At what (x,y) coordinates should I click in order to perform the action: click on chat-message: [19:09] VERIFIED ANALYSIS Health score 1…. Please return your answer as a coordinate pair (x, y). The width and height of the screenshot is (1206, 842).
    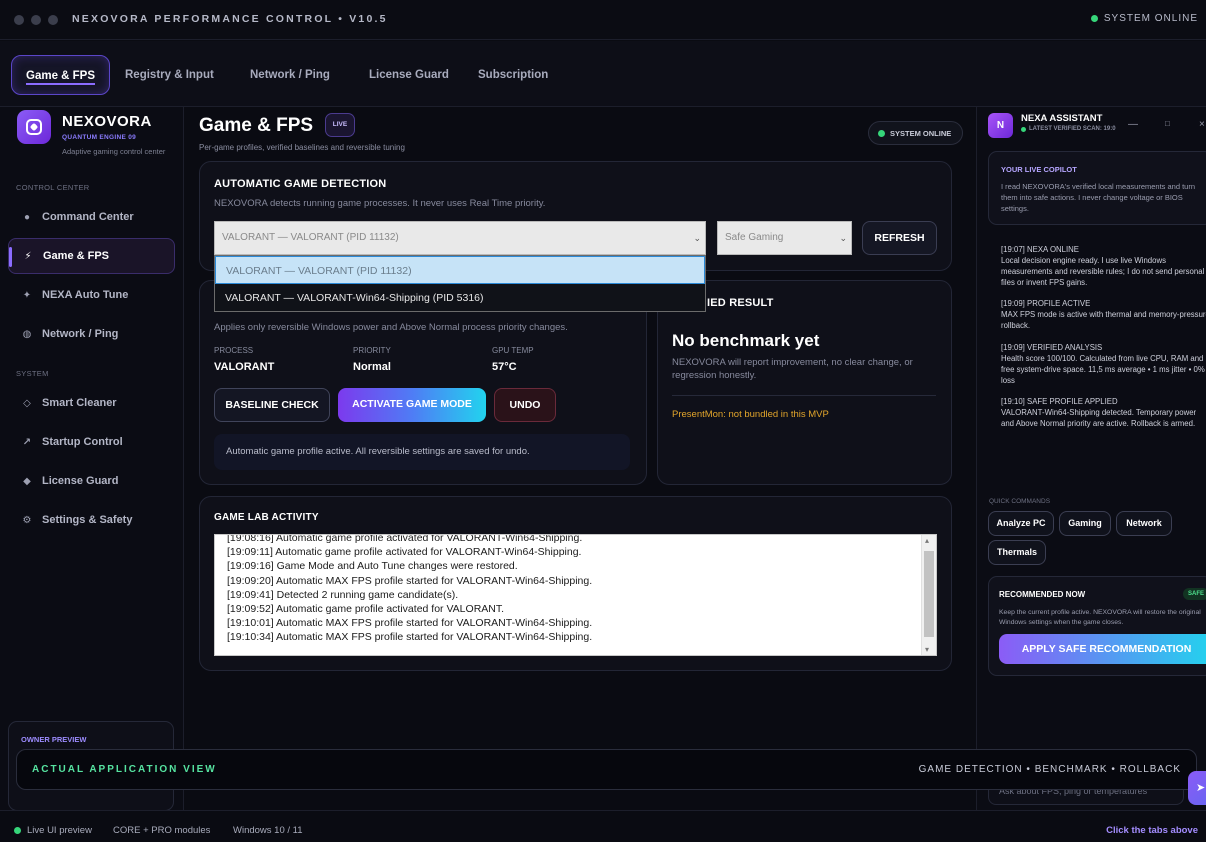
    Looking at the image, I should click on (1103, 364).